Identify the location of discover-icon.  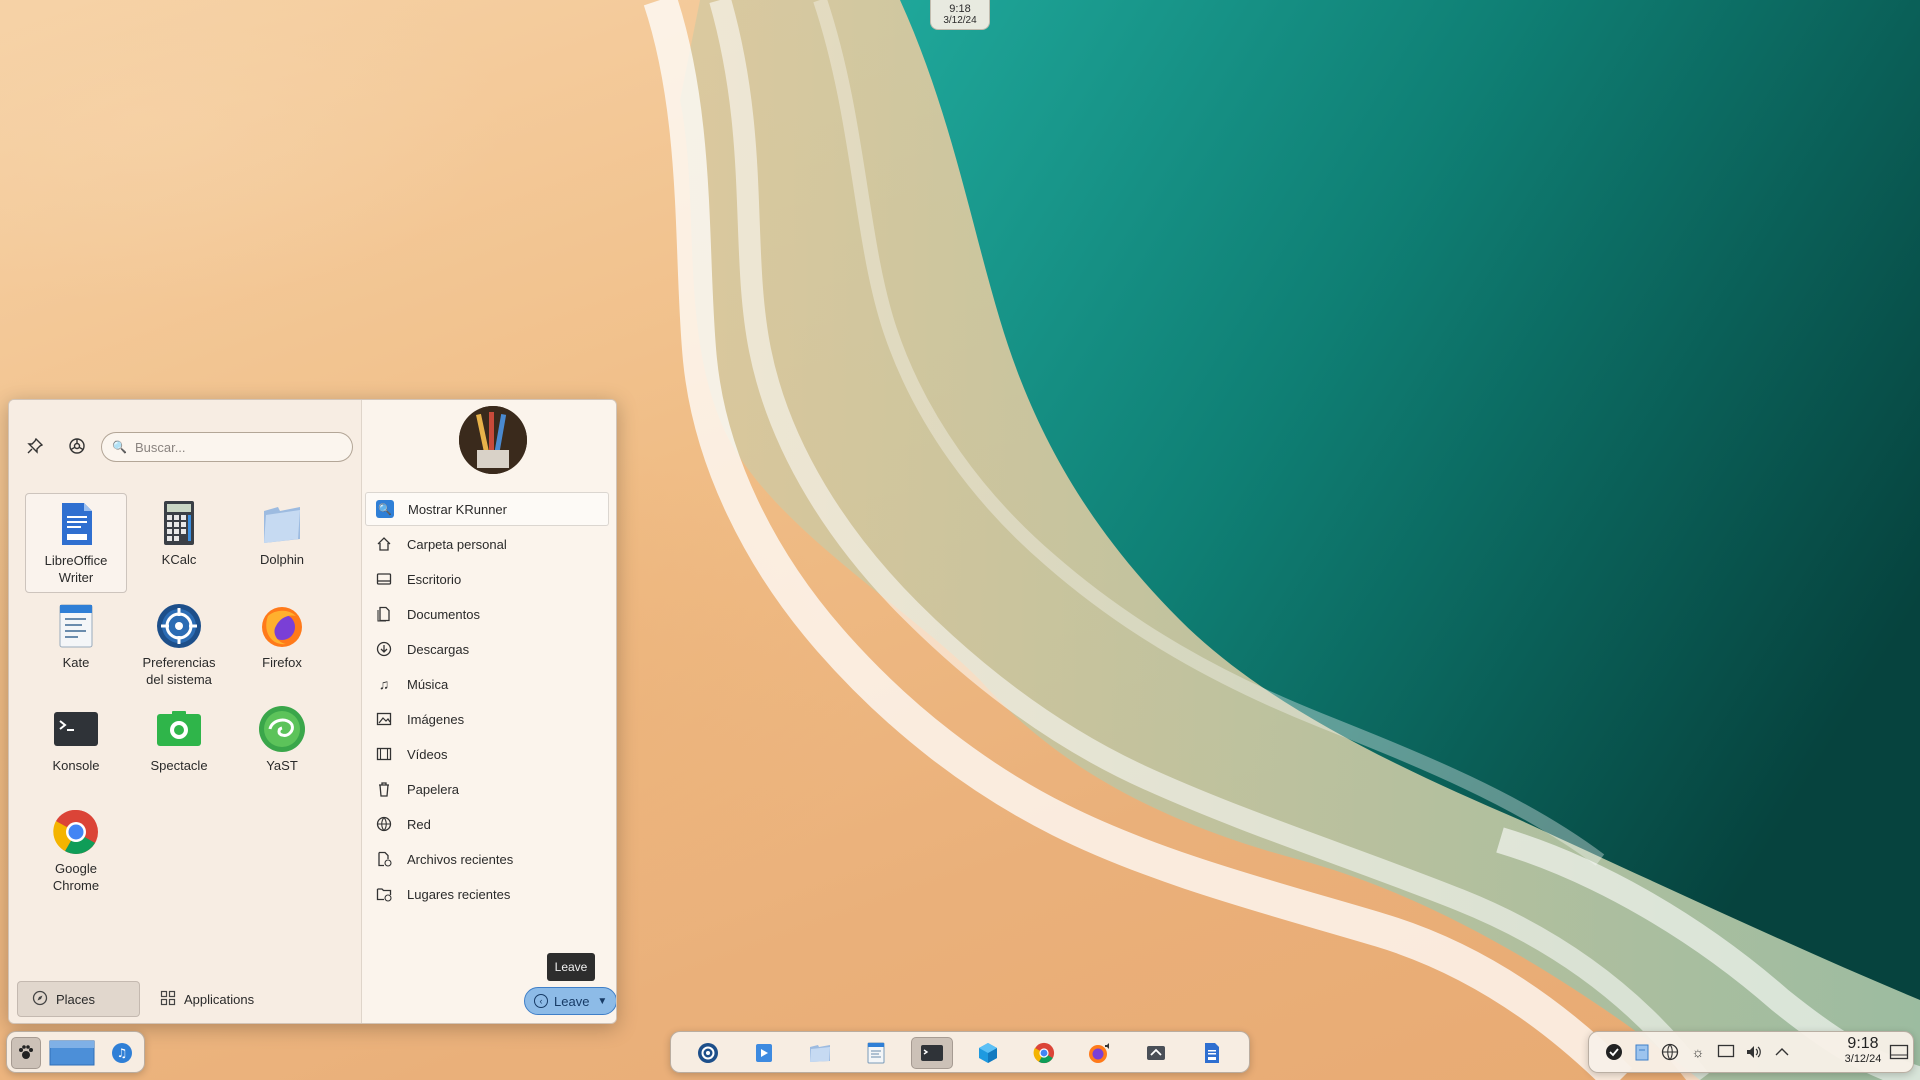
(764, 1053).